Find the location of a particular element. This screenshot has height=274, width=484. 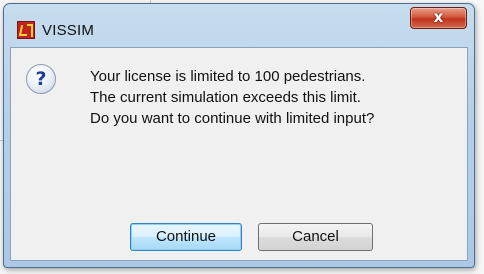

continue-button: Continue is located at coordinates (186, 237).